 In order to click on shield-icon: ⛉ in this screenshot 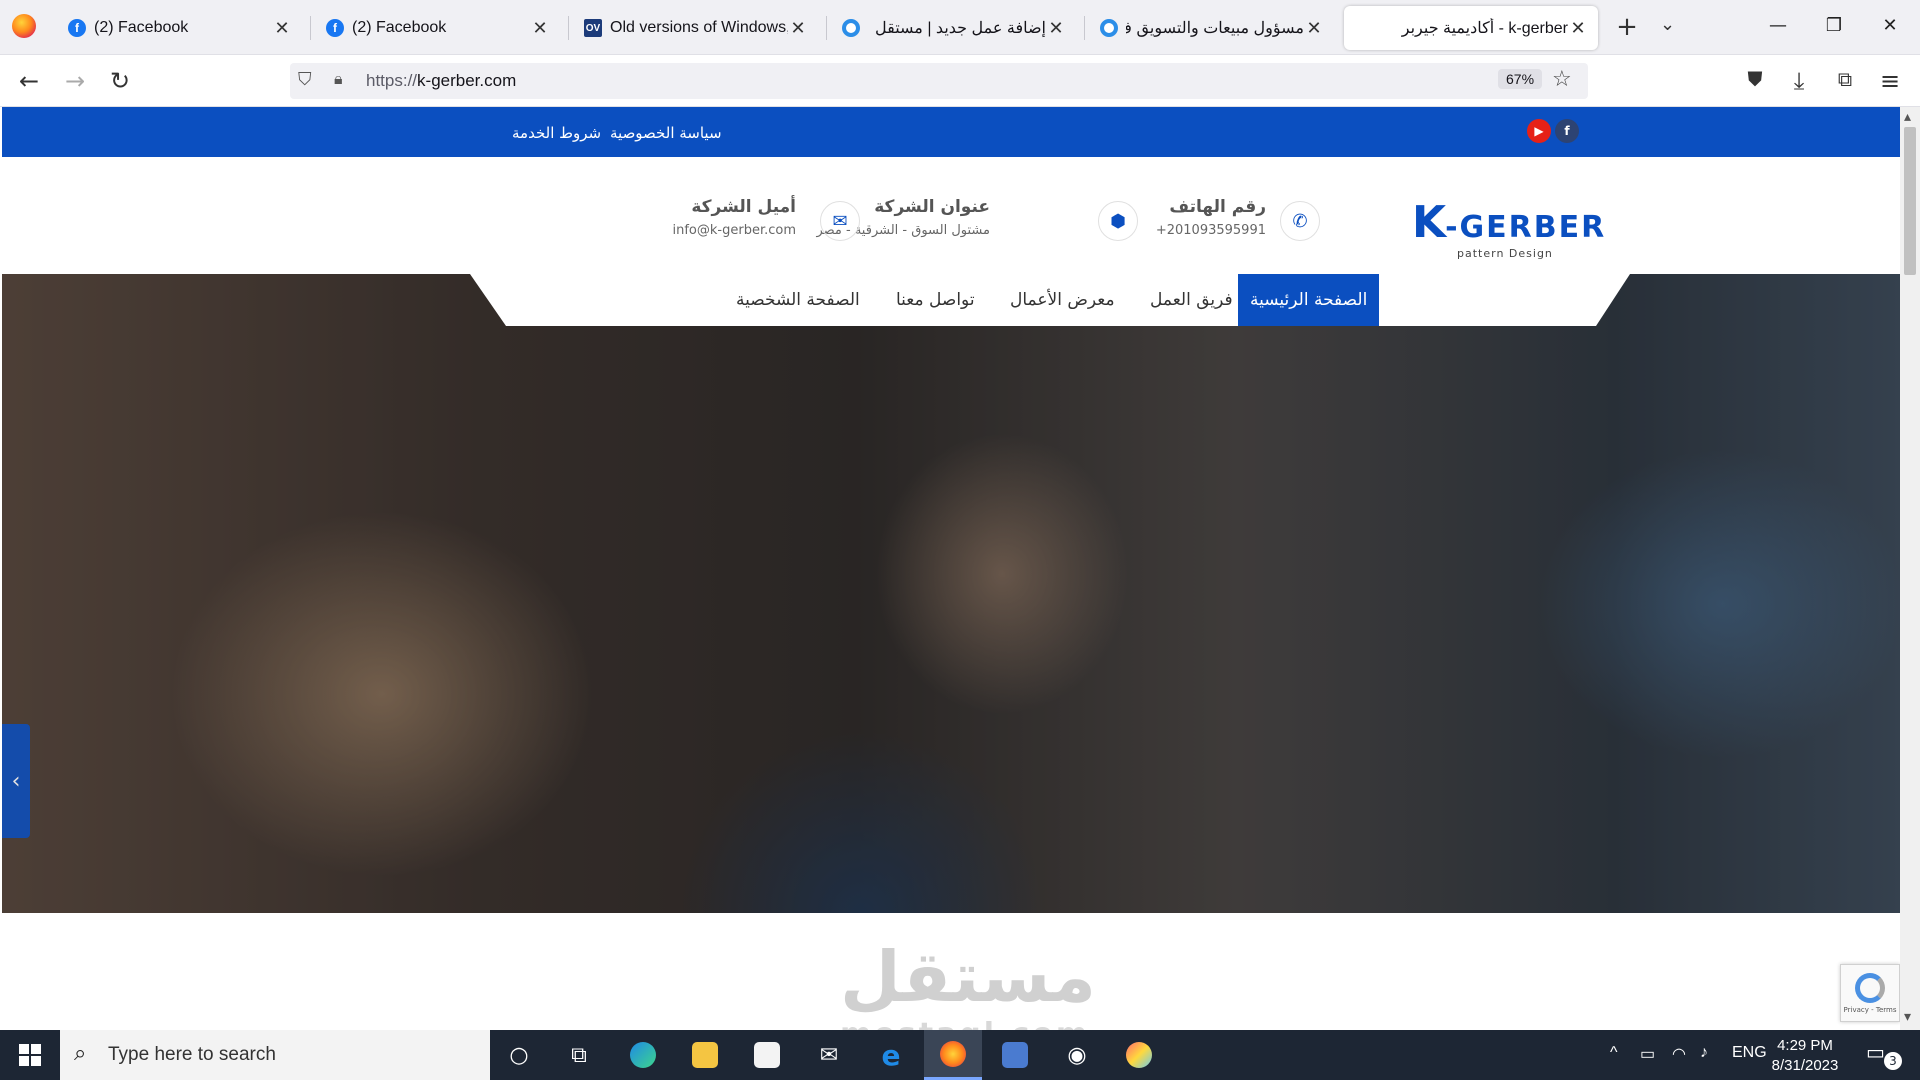, I will do `click(305, 79)`.